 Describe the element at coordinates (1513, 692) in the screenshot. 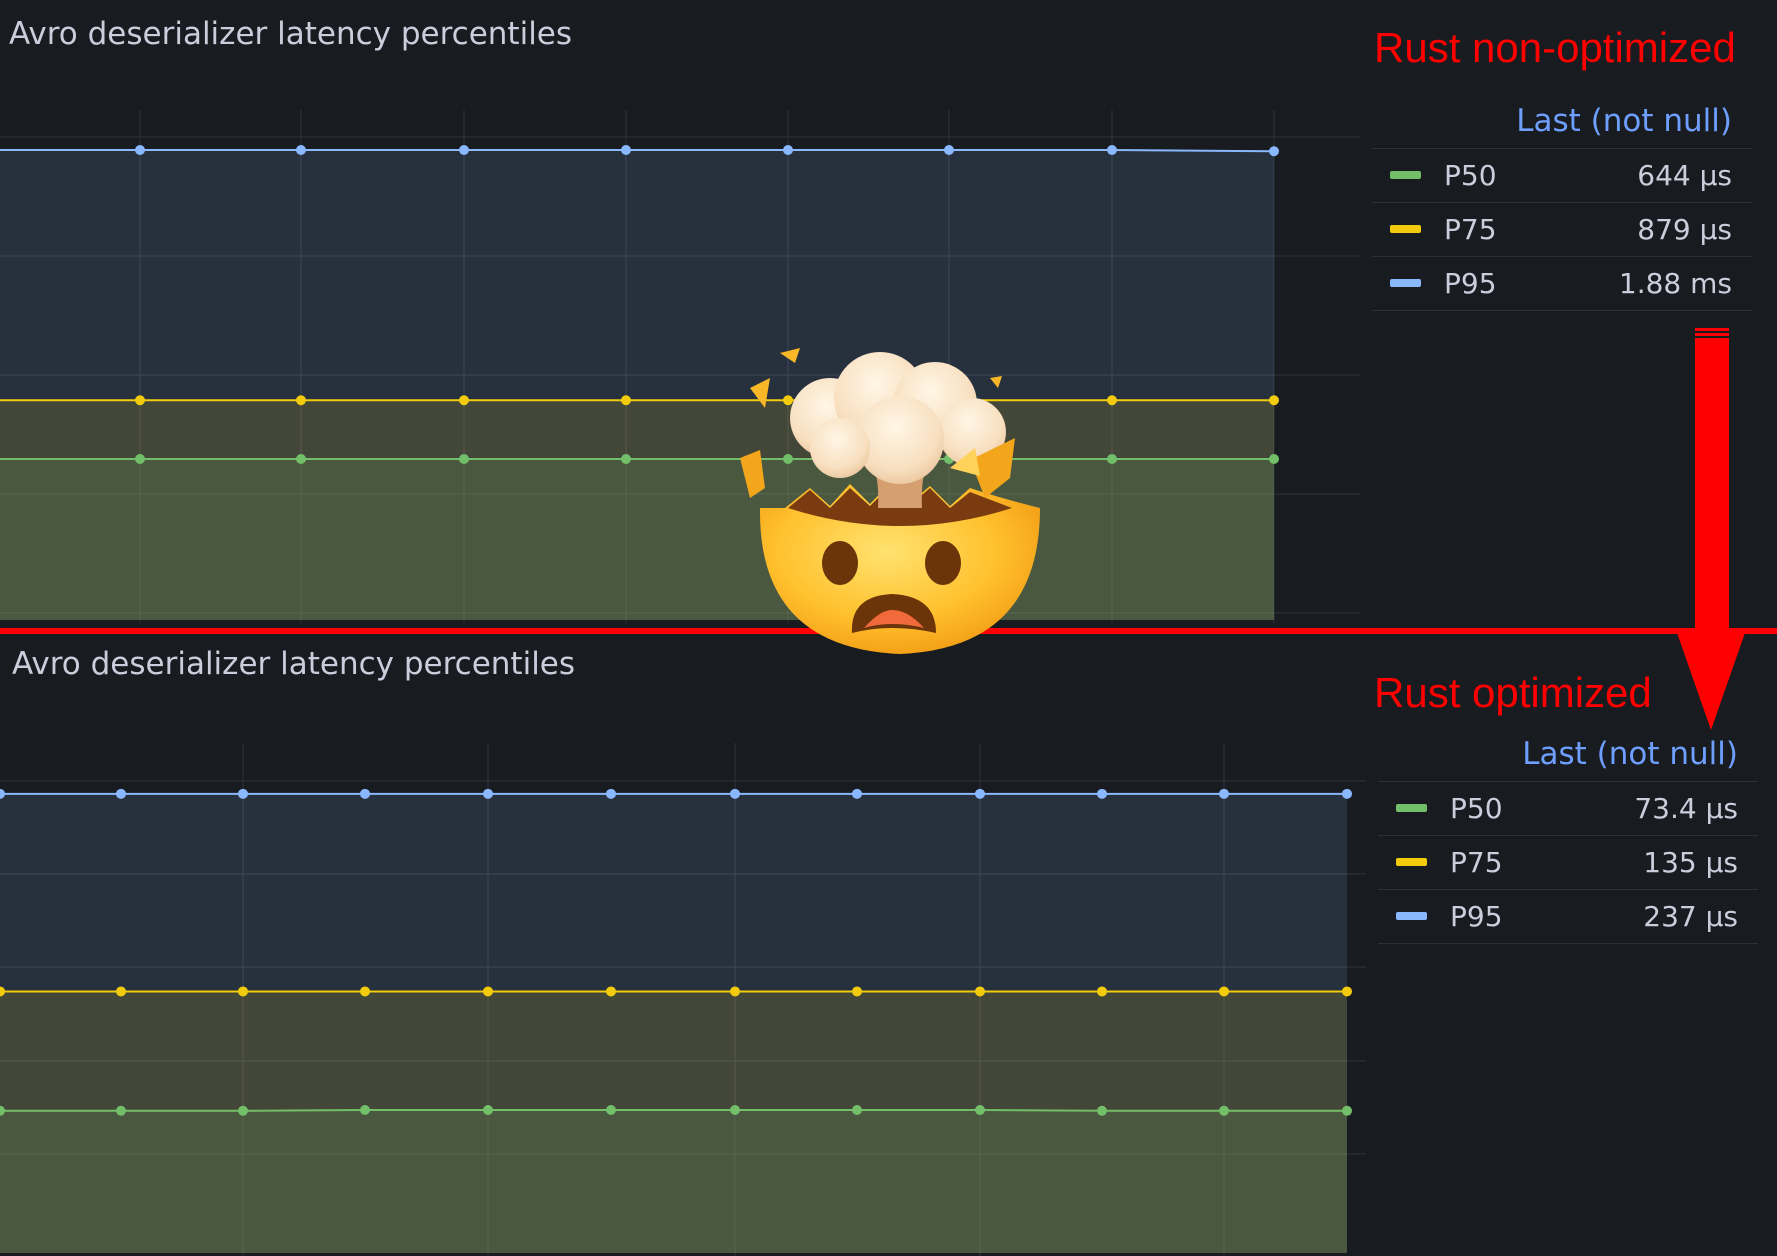

I see `annotation-label-optimized: Rust optimized` at that location.